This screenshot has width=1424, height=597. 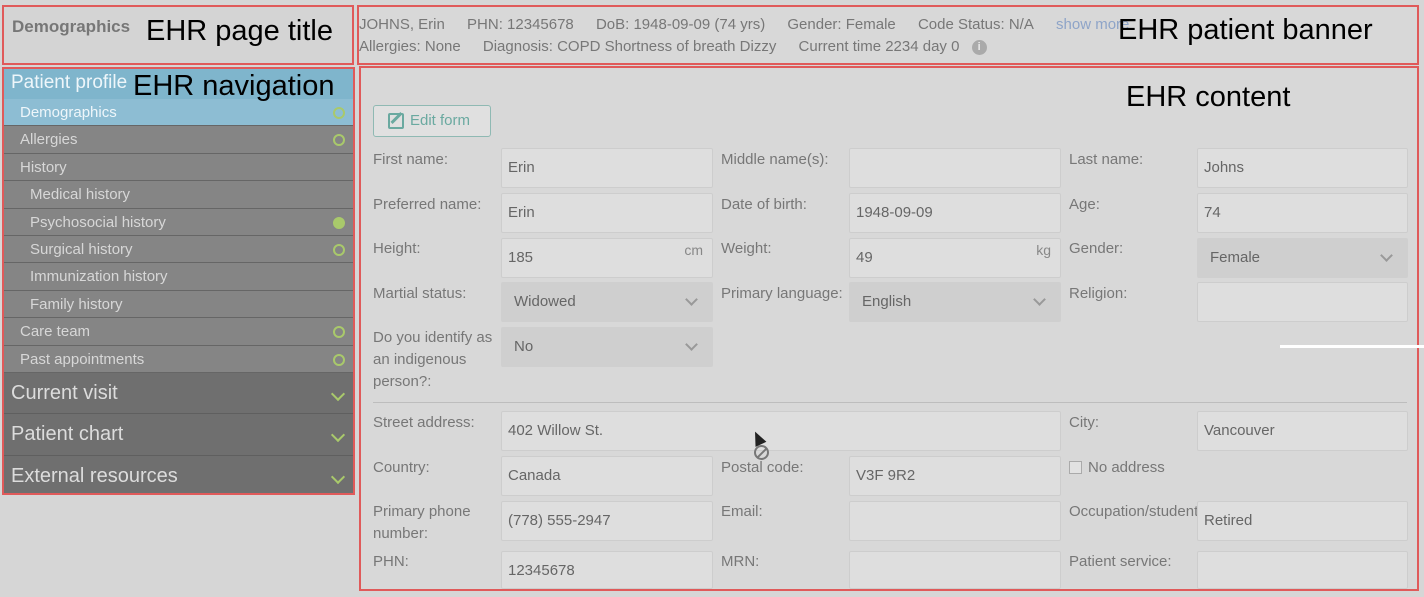 What do you see at coordinates (955, 521) in the screenshot?
I see `email-field` at bounding box center [955, 521].